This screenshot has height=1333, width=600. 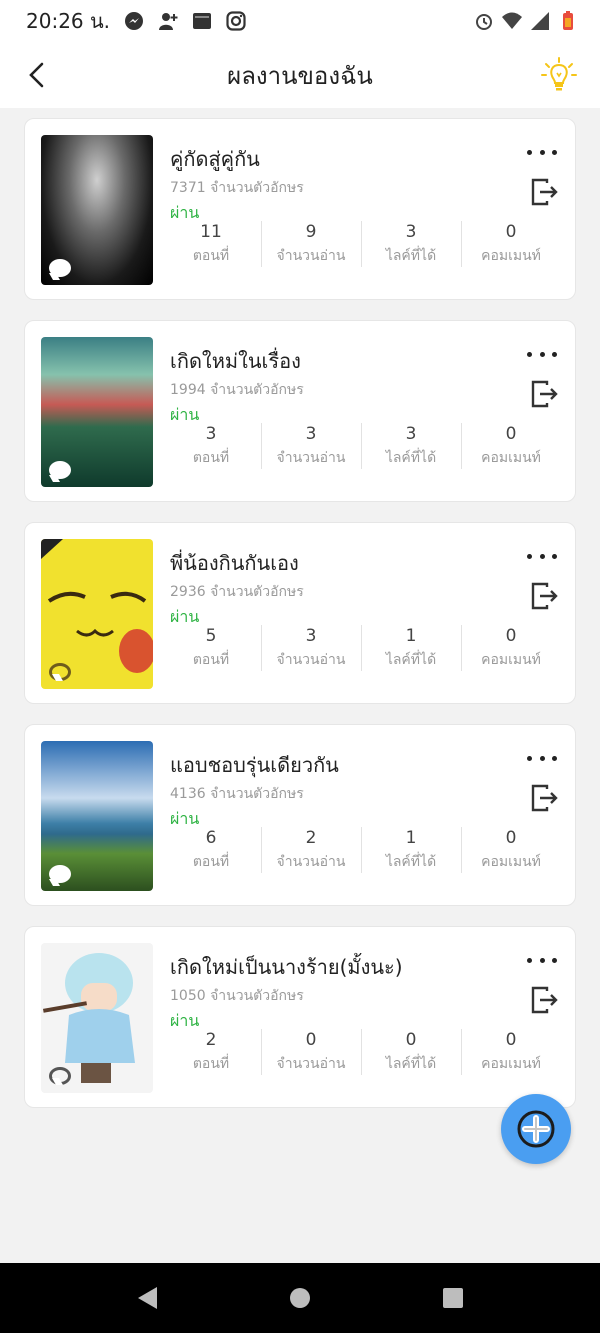 I want to click on signal-icon, so click(x=540, y=21).